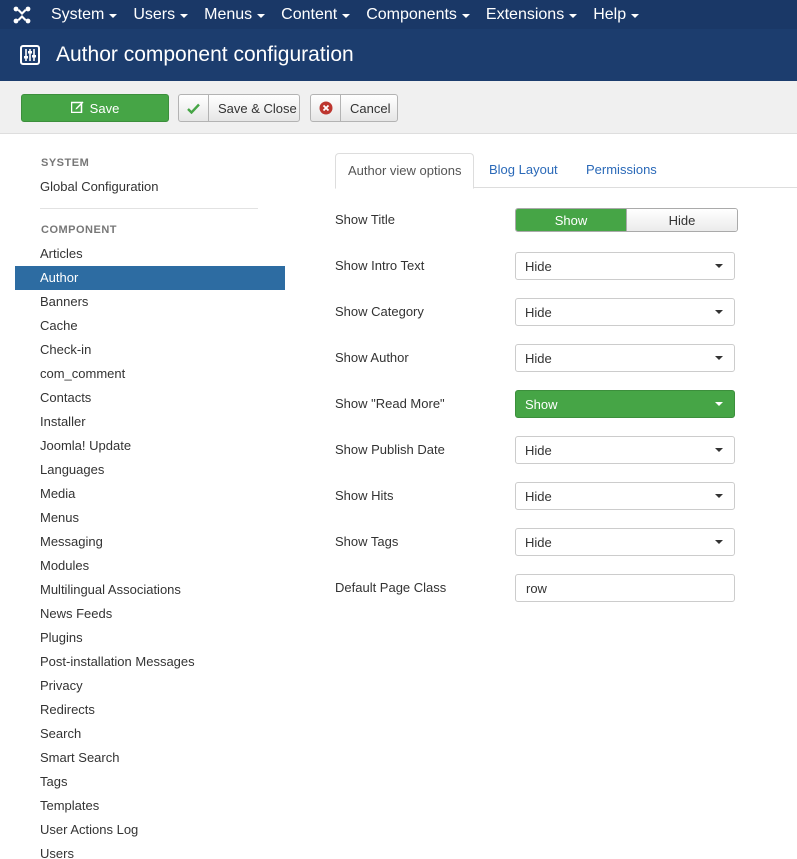  What do you see at coordinates (405, 171) in the screenshot?
I see `tab-author-view-options: Author view options` at bounding box center [405, 171].